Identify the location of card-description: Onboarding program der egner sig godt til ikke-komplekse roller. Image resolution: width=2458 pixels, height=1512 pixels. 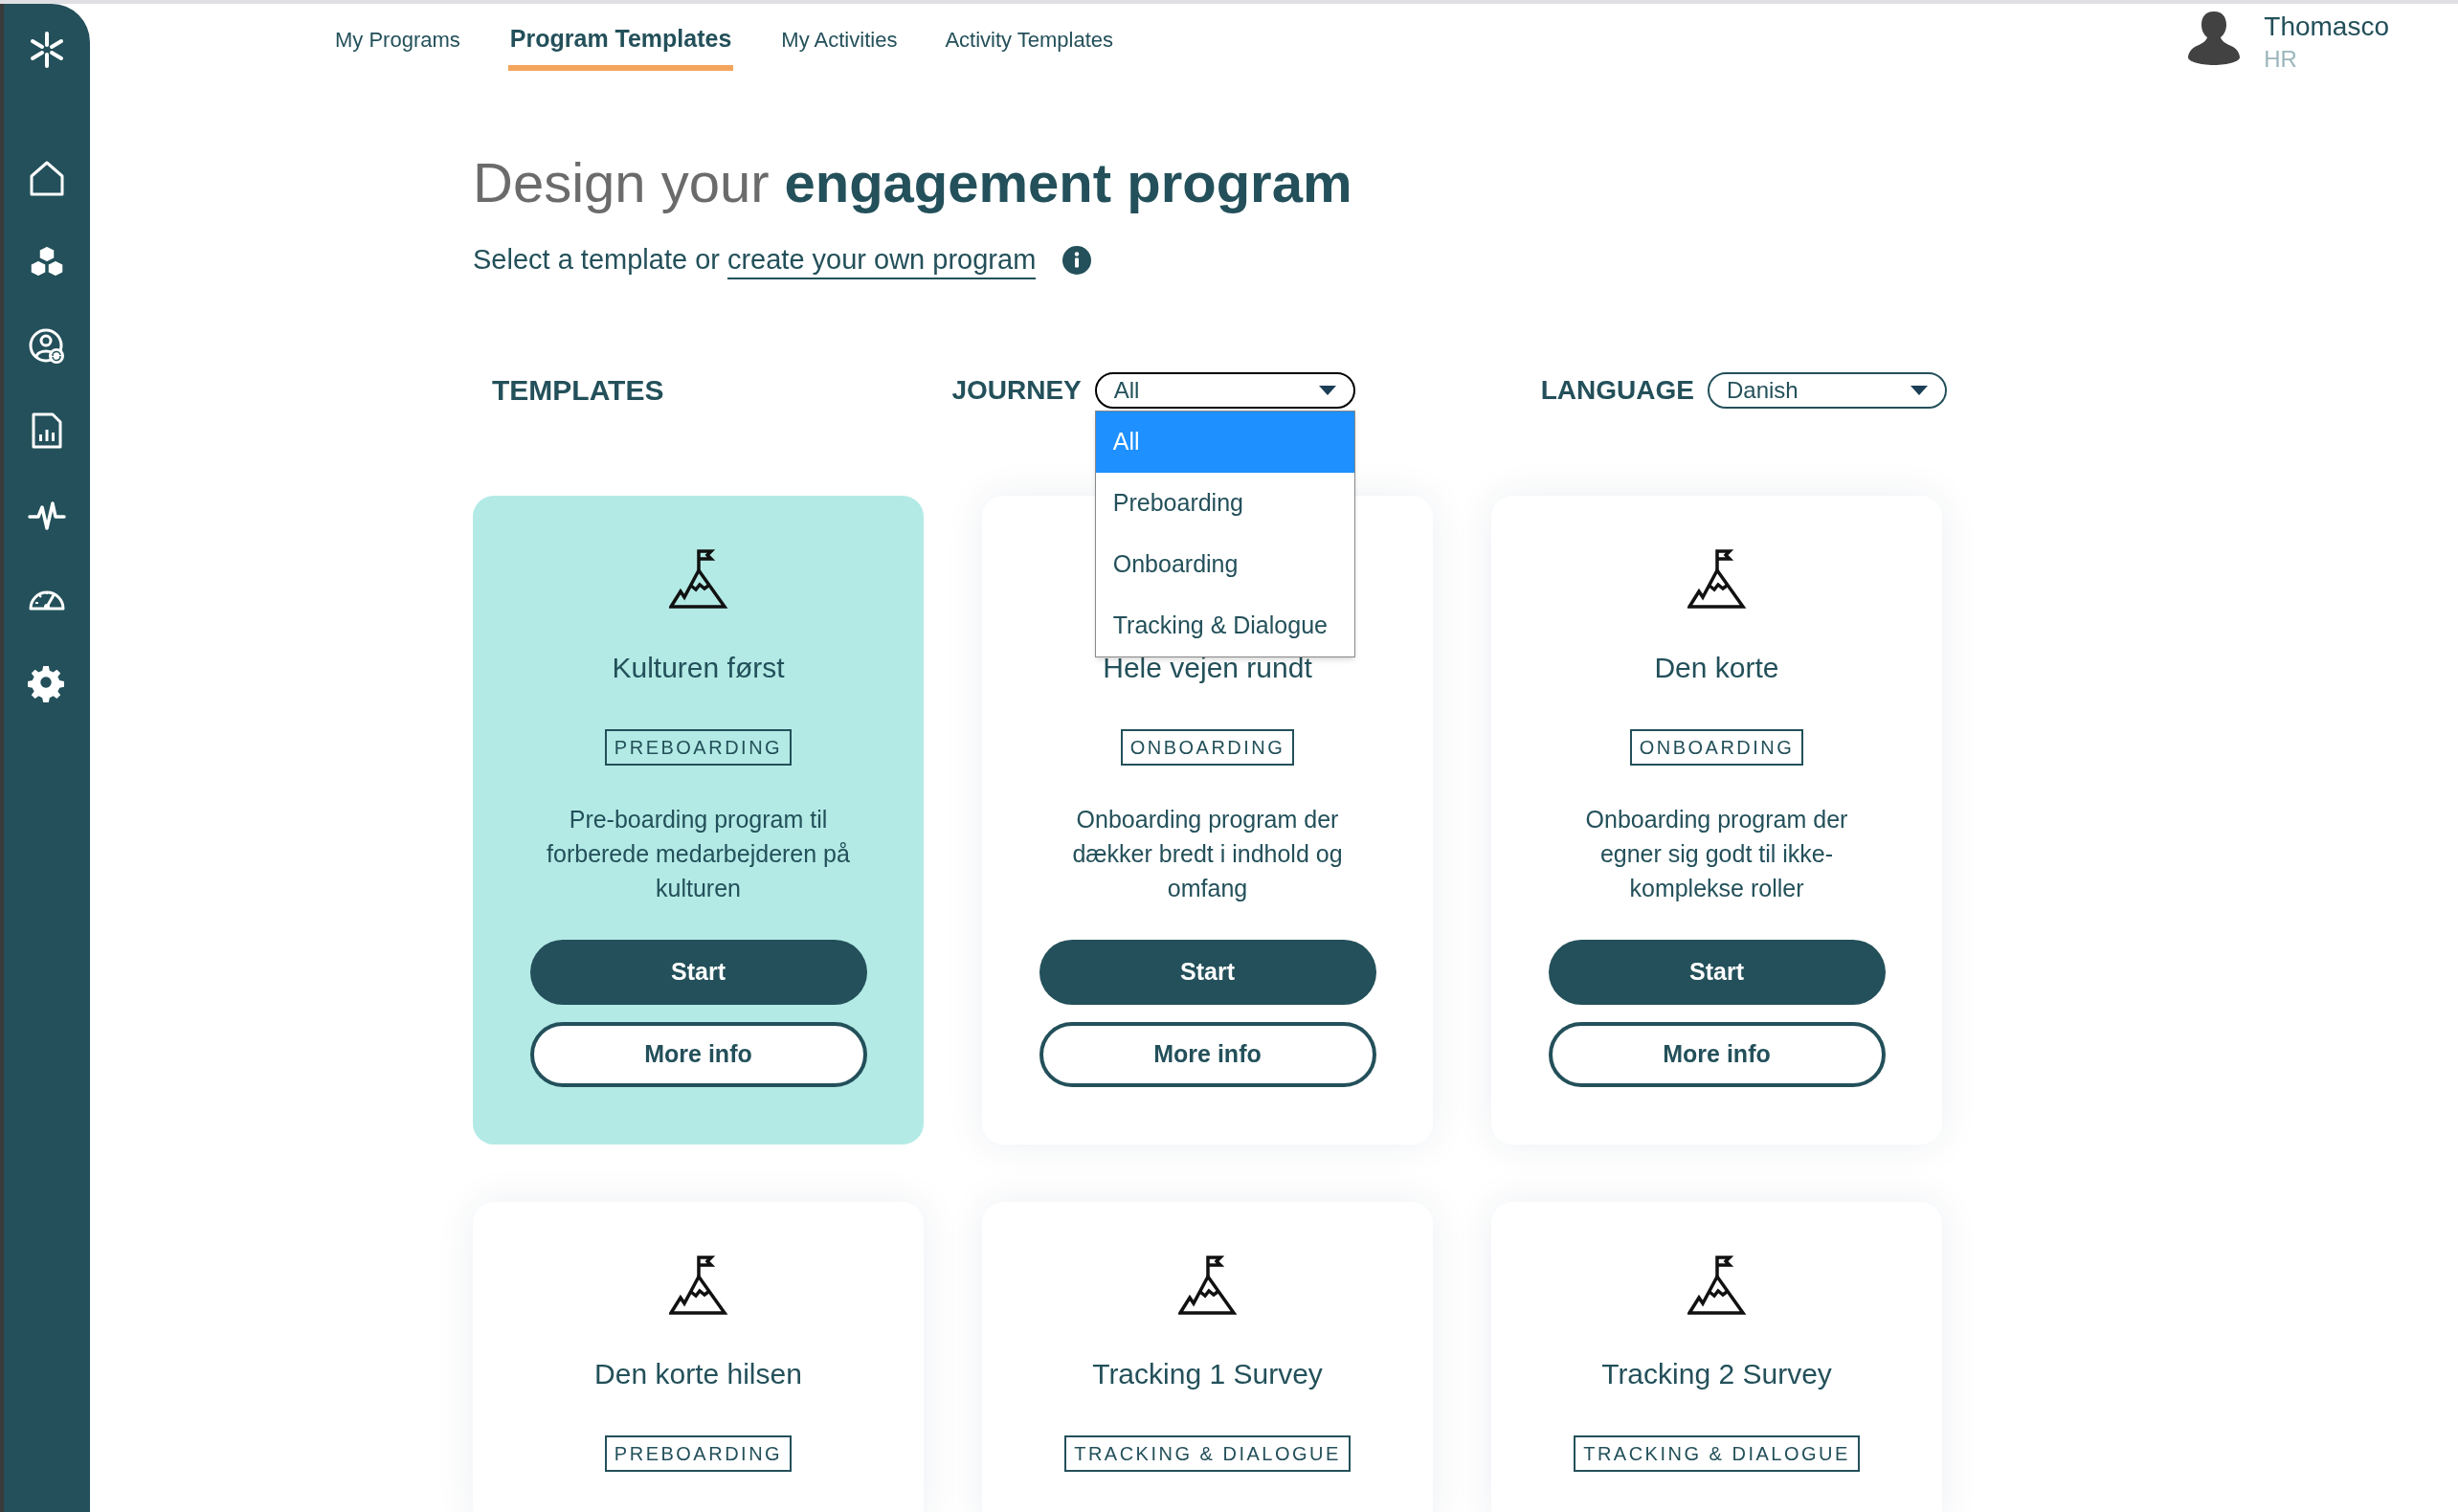
(1716, 853).